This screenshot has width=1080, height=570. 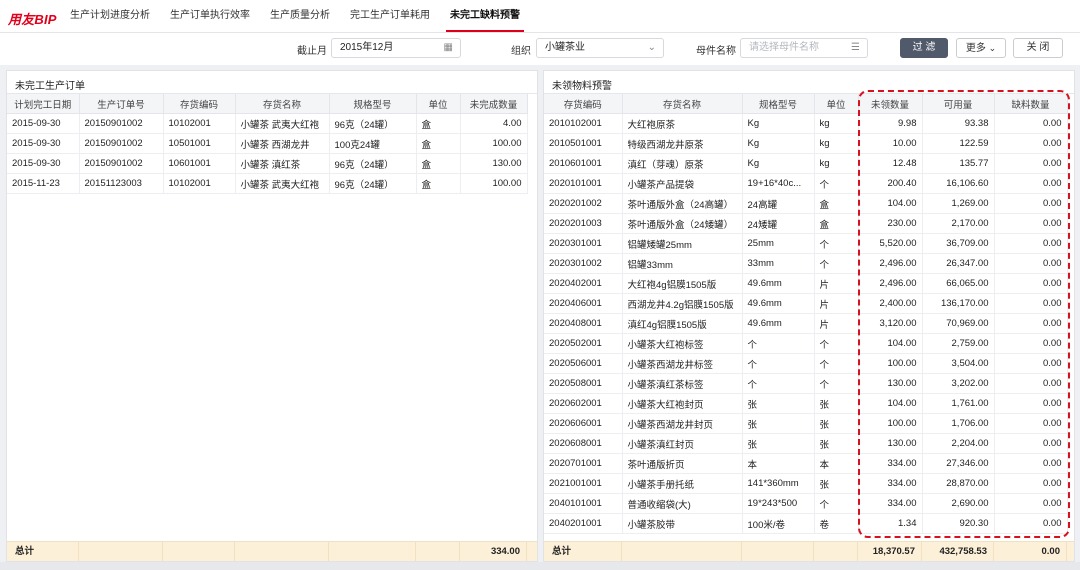 What do you see at coordinates (806, 403) in the screenshot?
I see `table-row: 2020602001 小罐茶大红袍封页张张 104.00 1,761.00 0.00` at bounding box center [806, 403].